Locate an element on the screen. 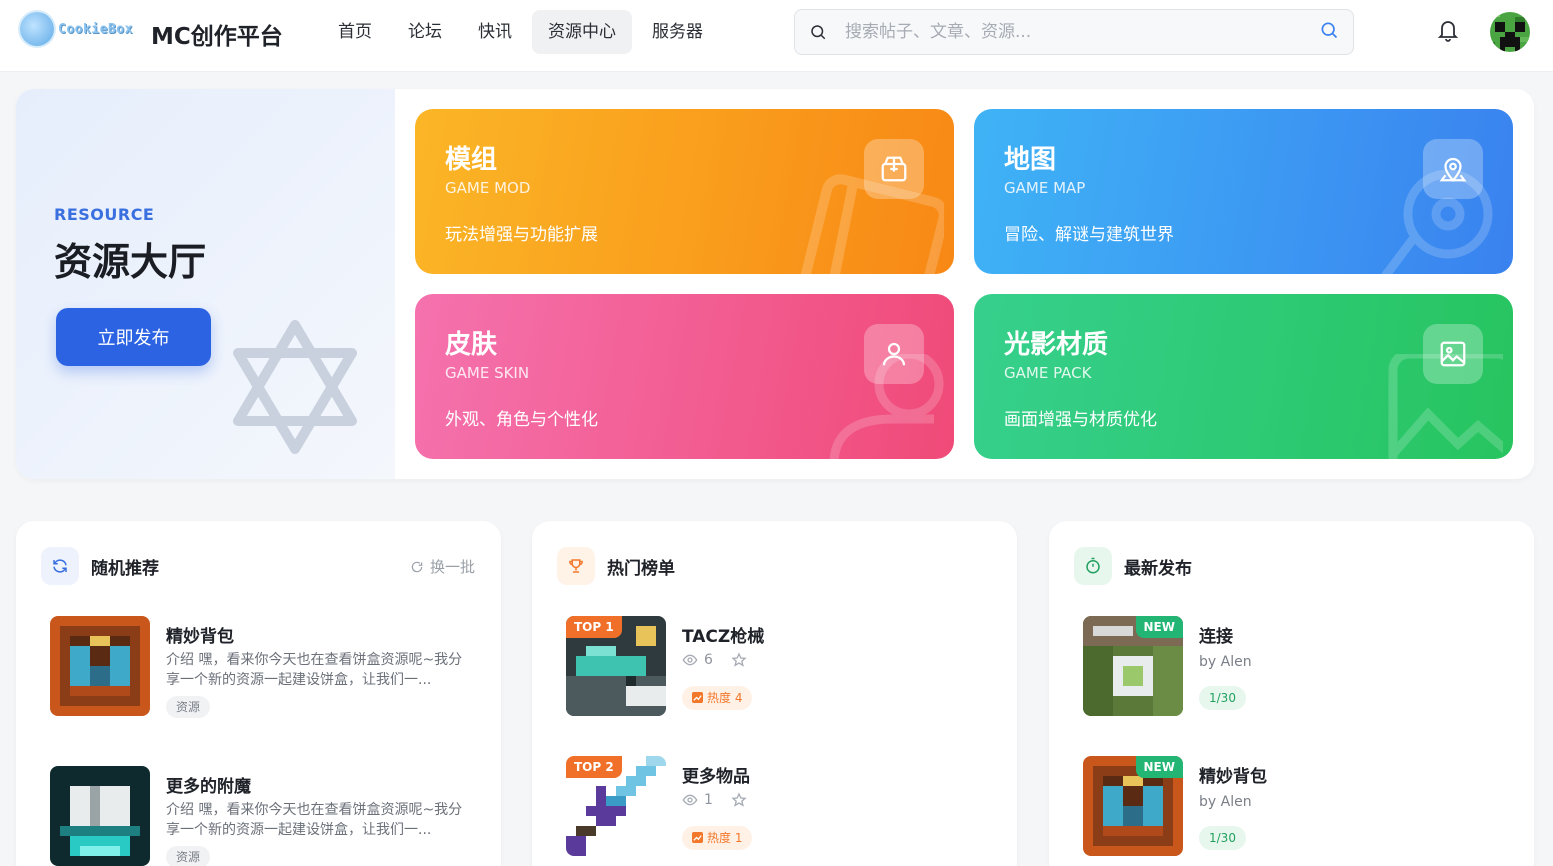 This screenshot has width=1553, height=866. nav-item-home: 首页 is located at coordinates (355, 32).